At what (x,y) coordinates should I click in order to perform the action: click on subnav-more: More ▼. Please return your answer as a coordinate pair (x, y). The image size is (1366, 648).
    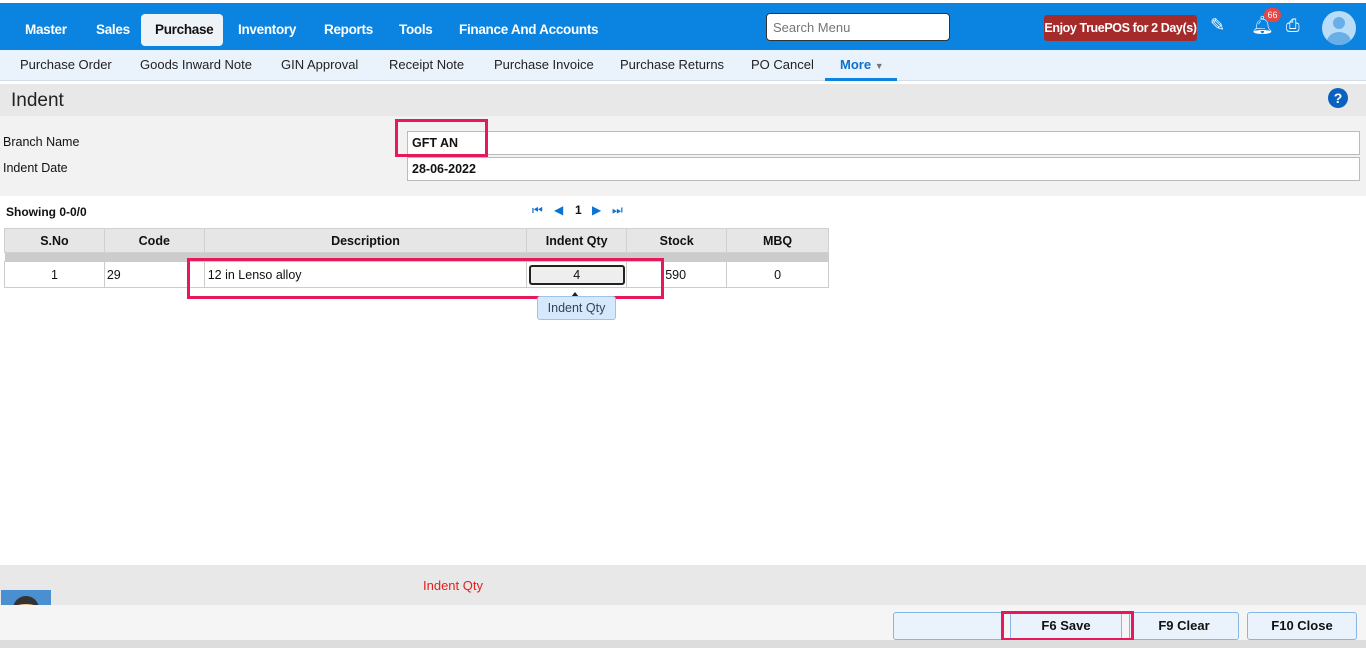
    Looking at the image, I should click on (862, 64).